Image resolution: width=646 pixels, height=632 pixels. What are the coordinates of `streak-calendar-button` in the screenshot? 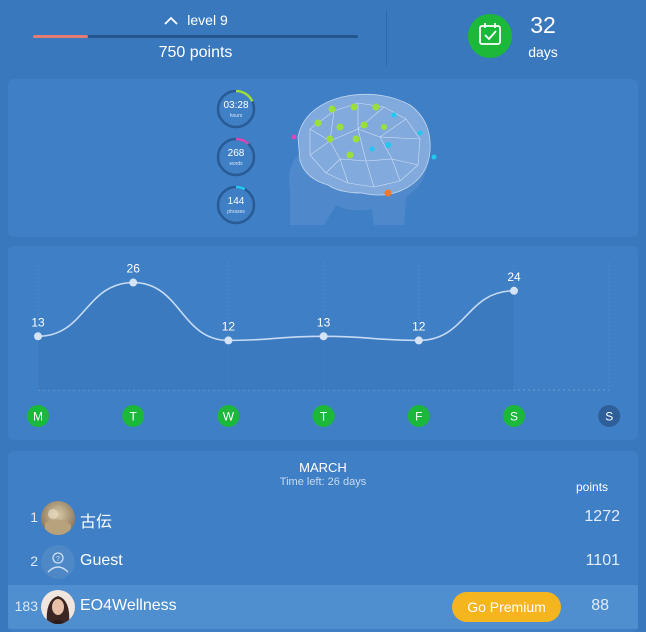 It's located at (490, 36).